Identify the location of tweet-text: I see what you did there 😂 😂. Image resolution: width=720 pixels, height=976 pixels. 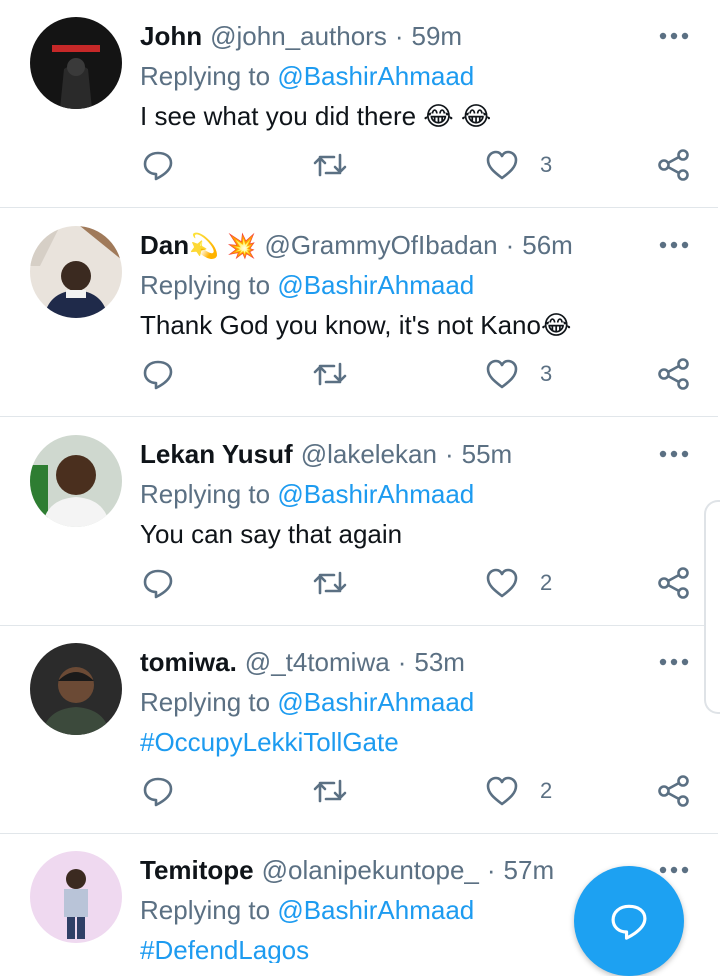
(316, 116).